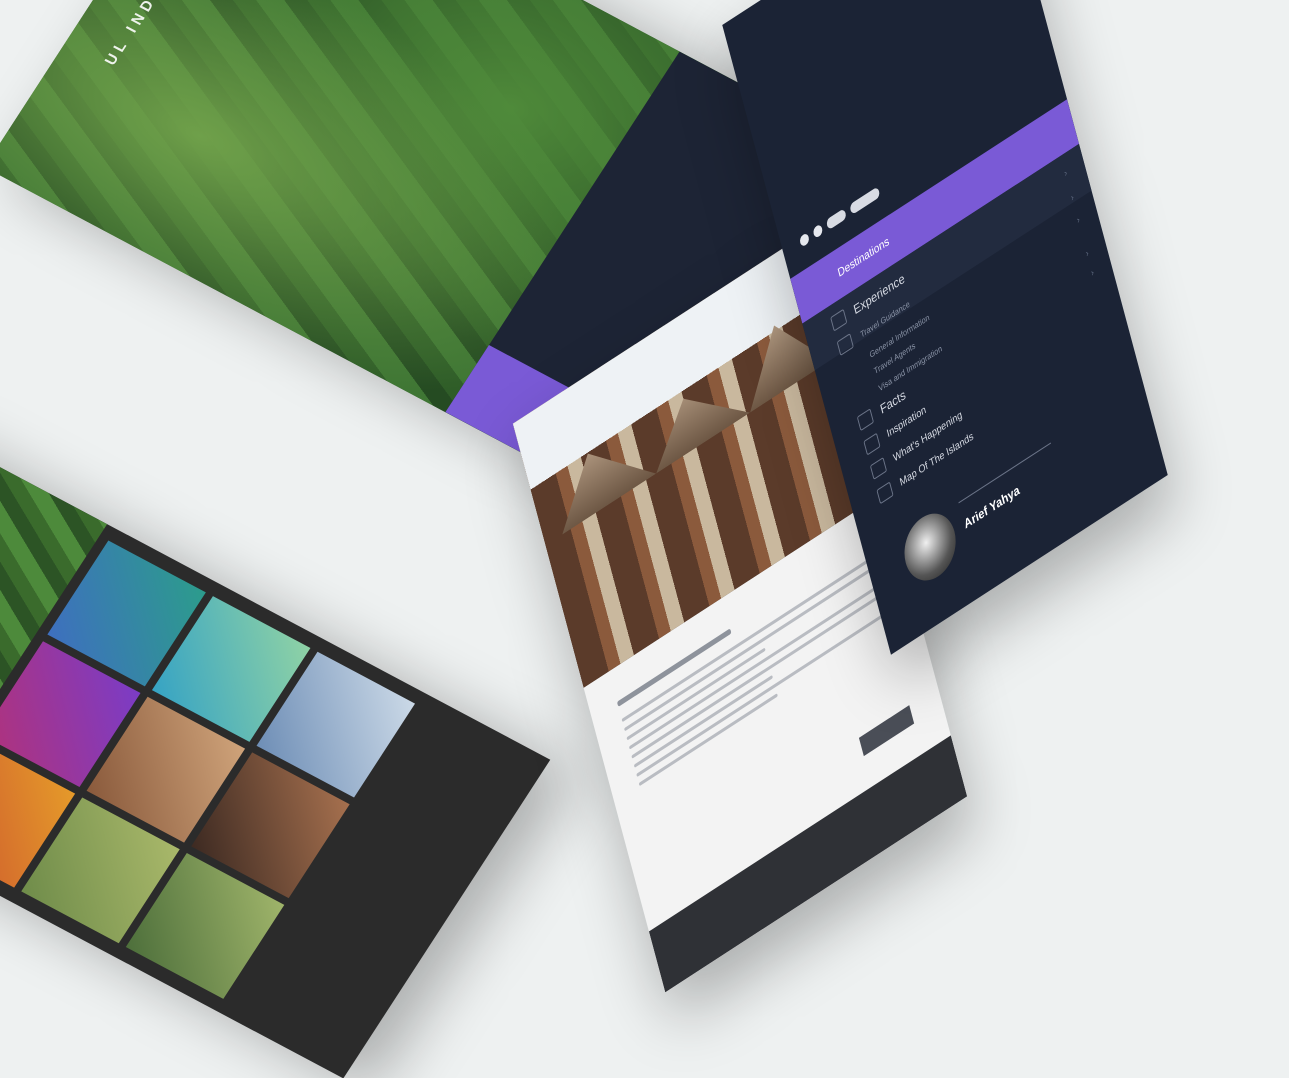 The width and height of the screenshot is (1289, 1078). What do you see at coordinates (865, 420) in the screenshot?
I see `pencil-icon` at bounding box center [865, 420].